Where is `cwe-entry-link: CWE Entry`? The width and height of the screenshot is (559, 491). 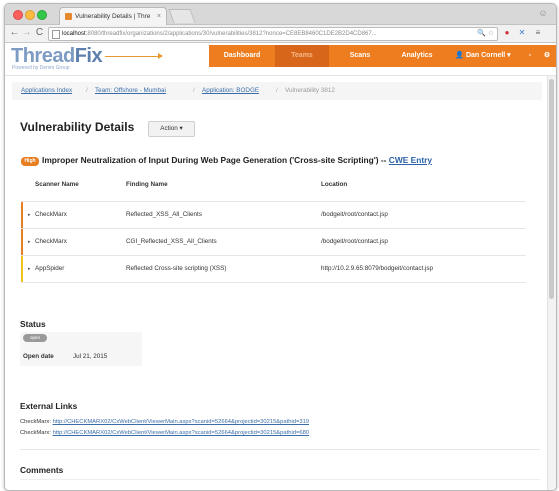 cwe-entry-link: CWE Entry is located at coordinates (410, 160).